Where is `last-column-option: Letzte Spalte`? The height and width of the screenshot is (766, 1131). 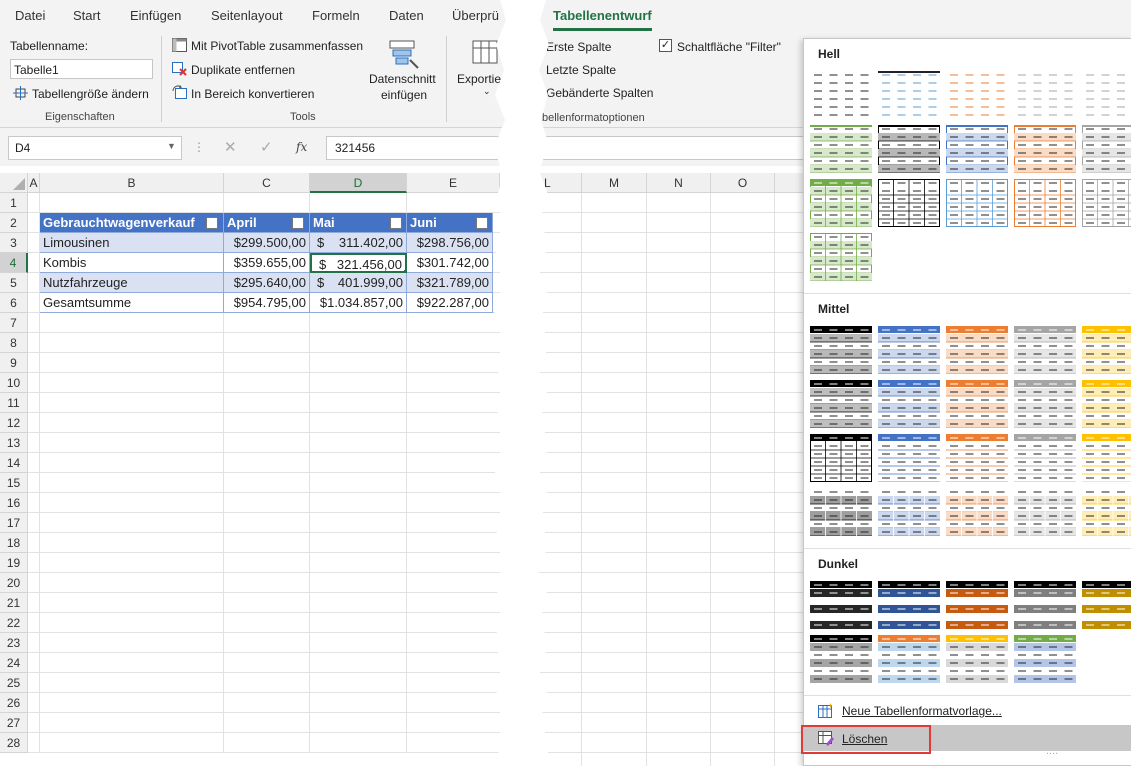 last-column-option: Letzte Spalte is located at coordinates (581, 70).